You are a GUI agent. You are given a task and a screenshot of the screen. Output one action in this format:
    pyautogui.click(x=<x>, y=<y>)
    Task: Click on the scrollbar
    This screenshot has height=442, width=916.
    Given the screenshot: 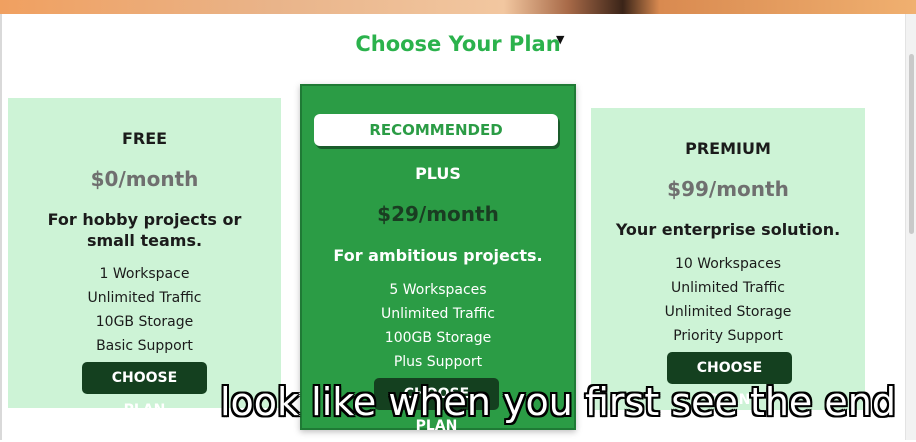 What is the action you would take?
    pyautogui.click(x=910, y=227)
    